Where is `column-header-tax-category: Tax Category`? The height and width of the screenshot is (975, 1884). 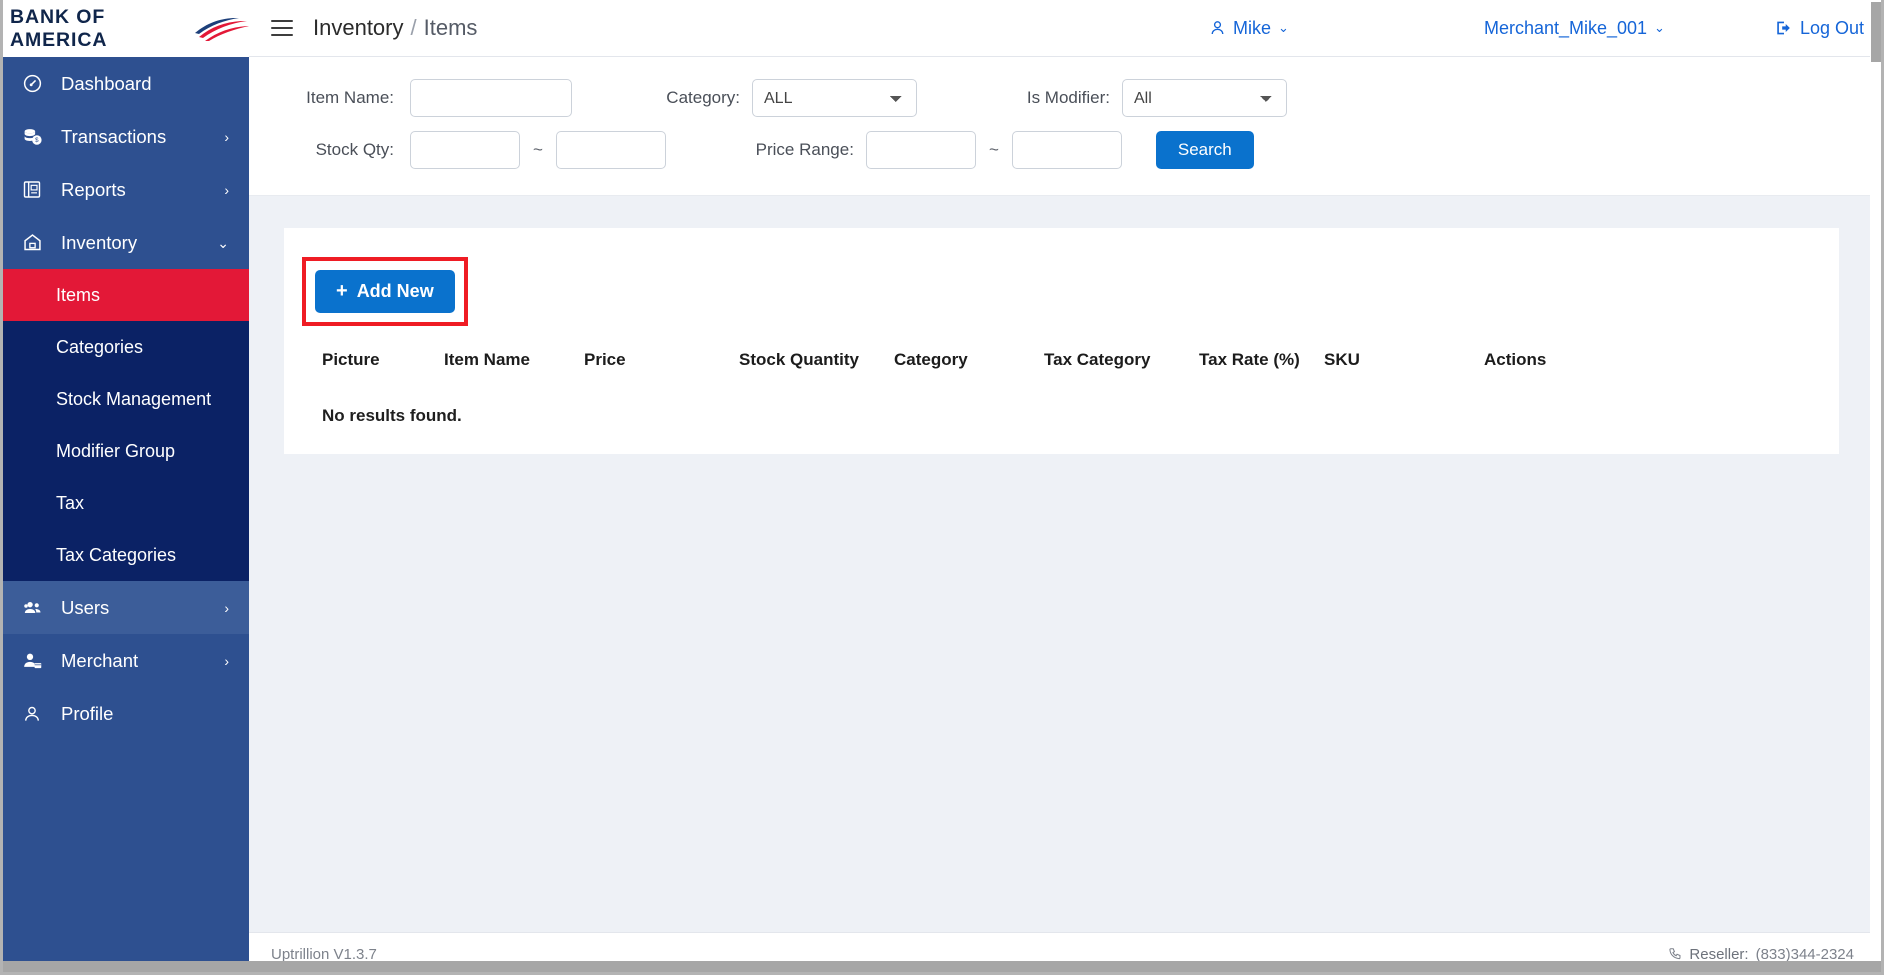
column-header-tax-category: Tax Category is located at coordinates (1097, 359).